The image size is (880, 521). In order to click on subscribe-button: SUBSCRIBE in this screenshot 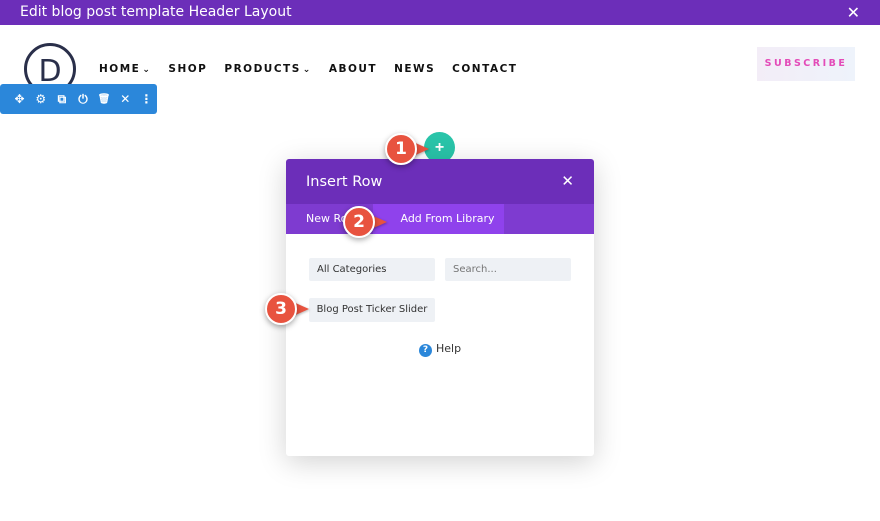, I will do `click(806, 64)`.